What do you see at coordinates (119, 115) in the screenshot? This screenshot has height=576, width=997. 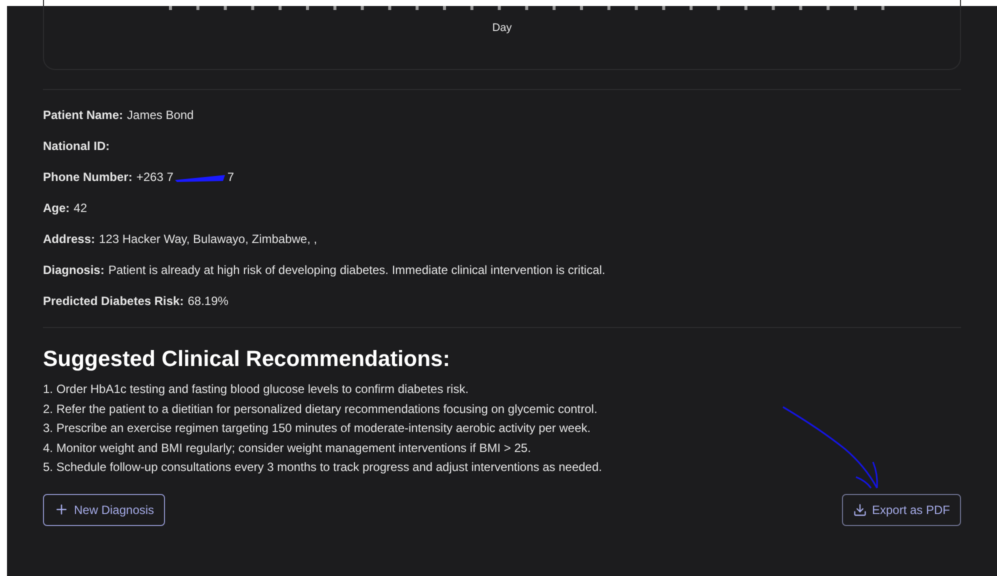 I see `patient-detail: Patient Name: James Bond` at bounding box center [119, 115].